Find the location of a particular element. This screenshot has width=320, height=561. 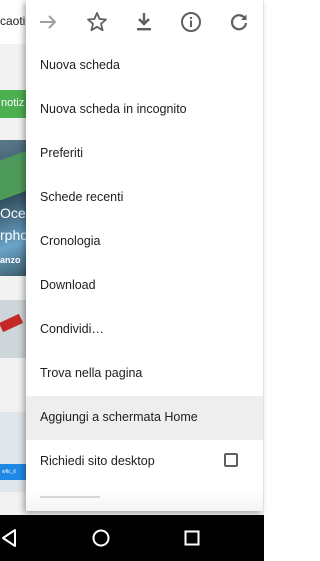

forward-arrow-icon is located at coordinates (48, 22).